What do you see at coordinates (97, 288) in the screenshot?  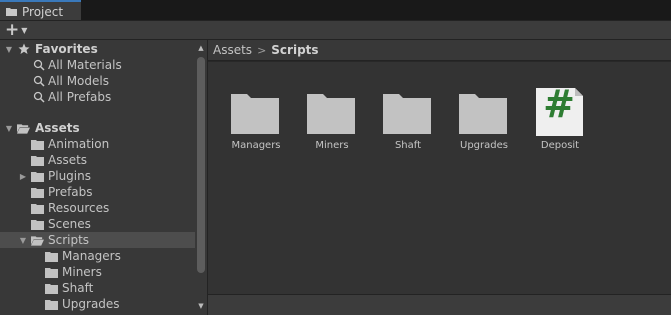 I see `tree-item-shaft: Shaft` at bounding box center [97, 288].